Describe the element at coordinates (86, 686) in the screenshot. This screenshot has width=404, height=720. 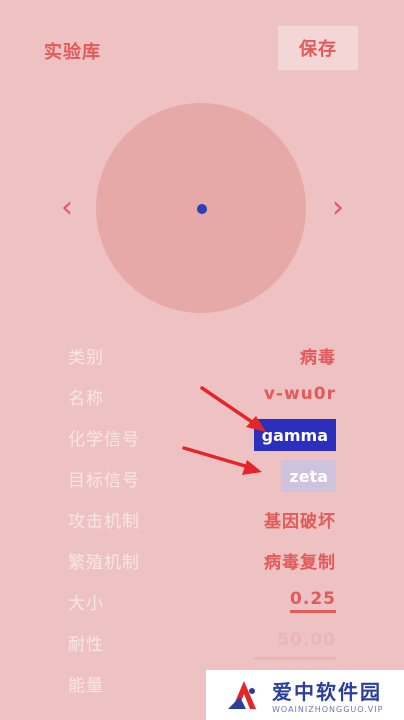
I see `property-label: 能量` at that location.